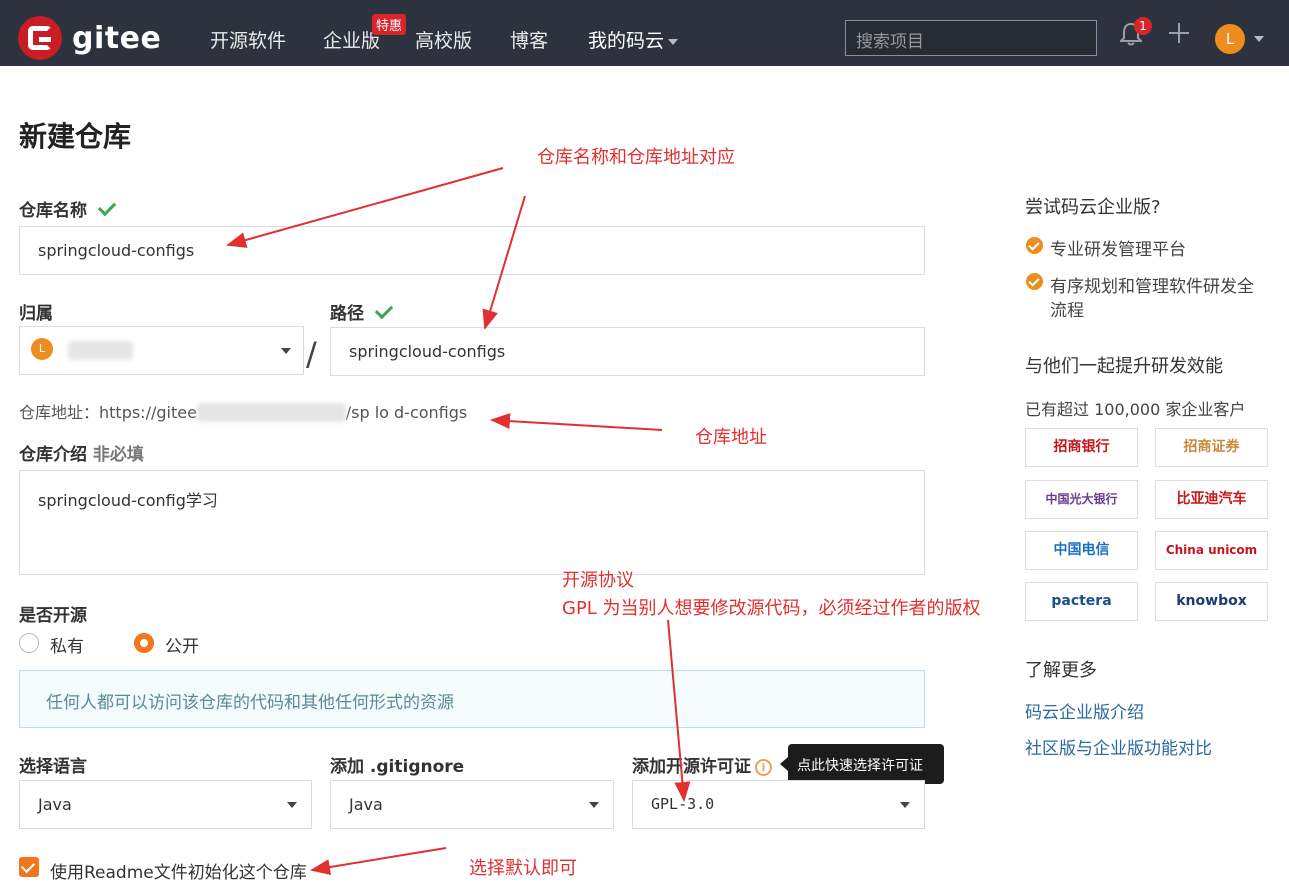 The image size is (1289, 892). I want to click on open-source-label: 是否开源, so click(53, 616).